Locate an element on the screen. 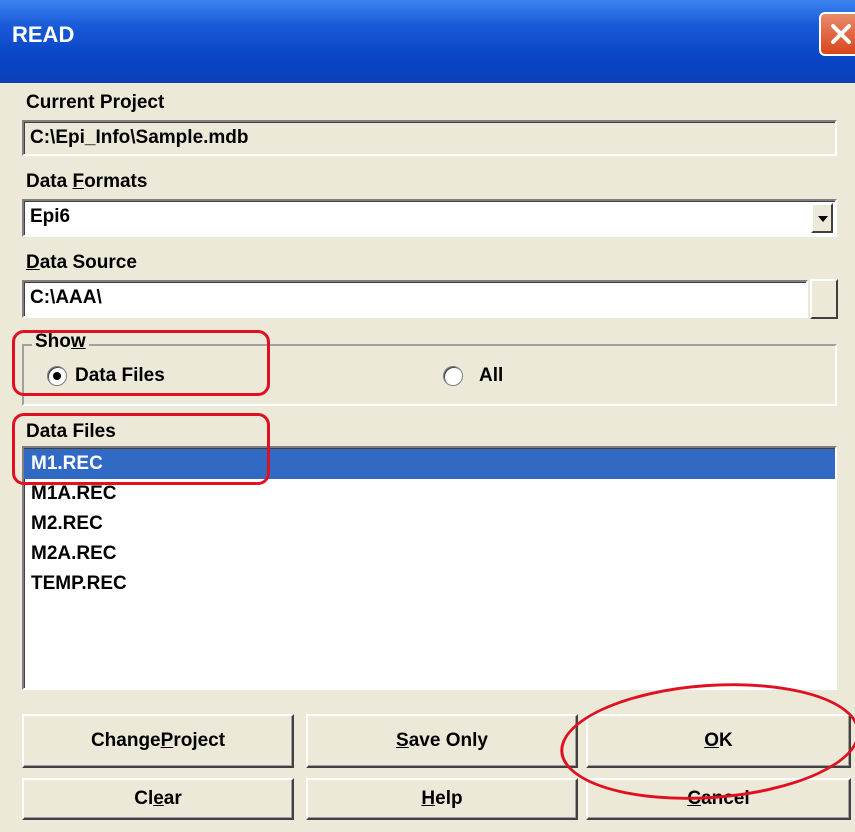 Image resolution: width=855 pixels, height=832 pixels. clear-button: Cl e ar is located at coordinates (158, 799).